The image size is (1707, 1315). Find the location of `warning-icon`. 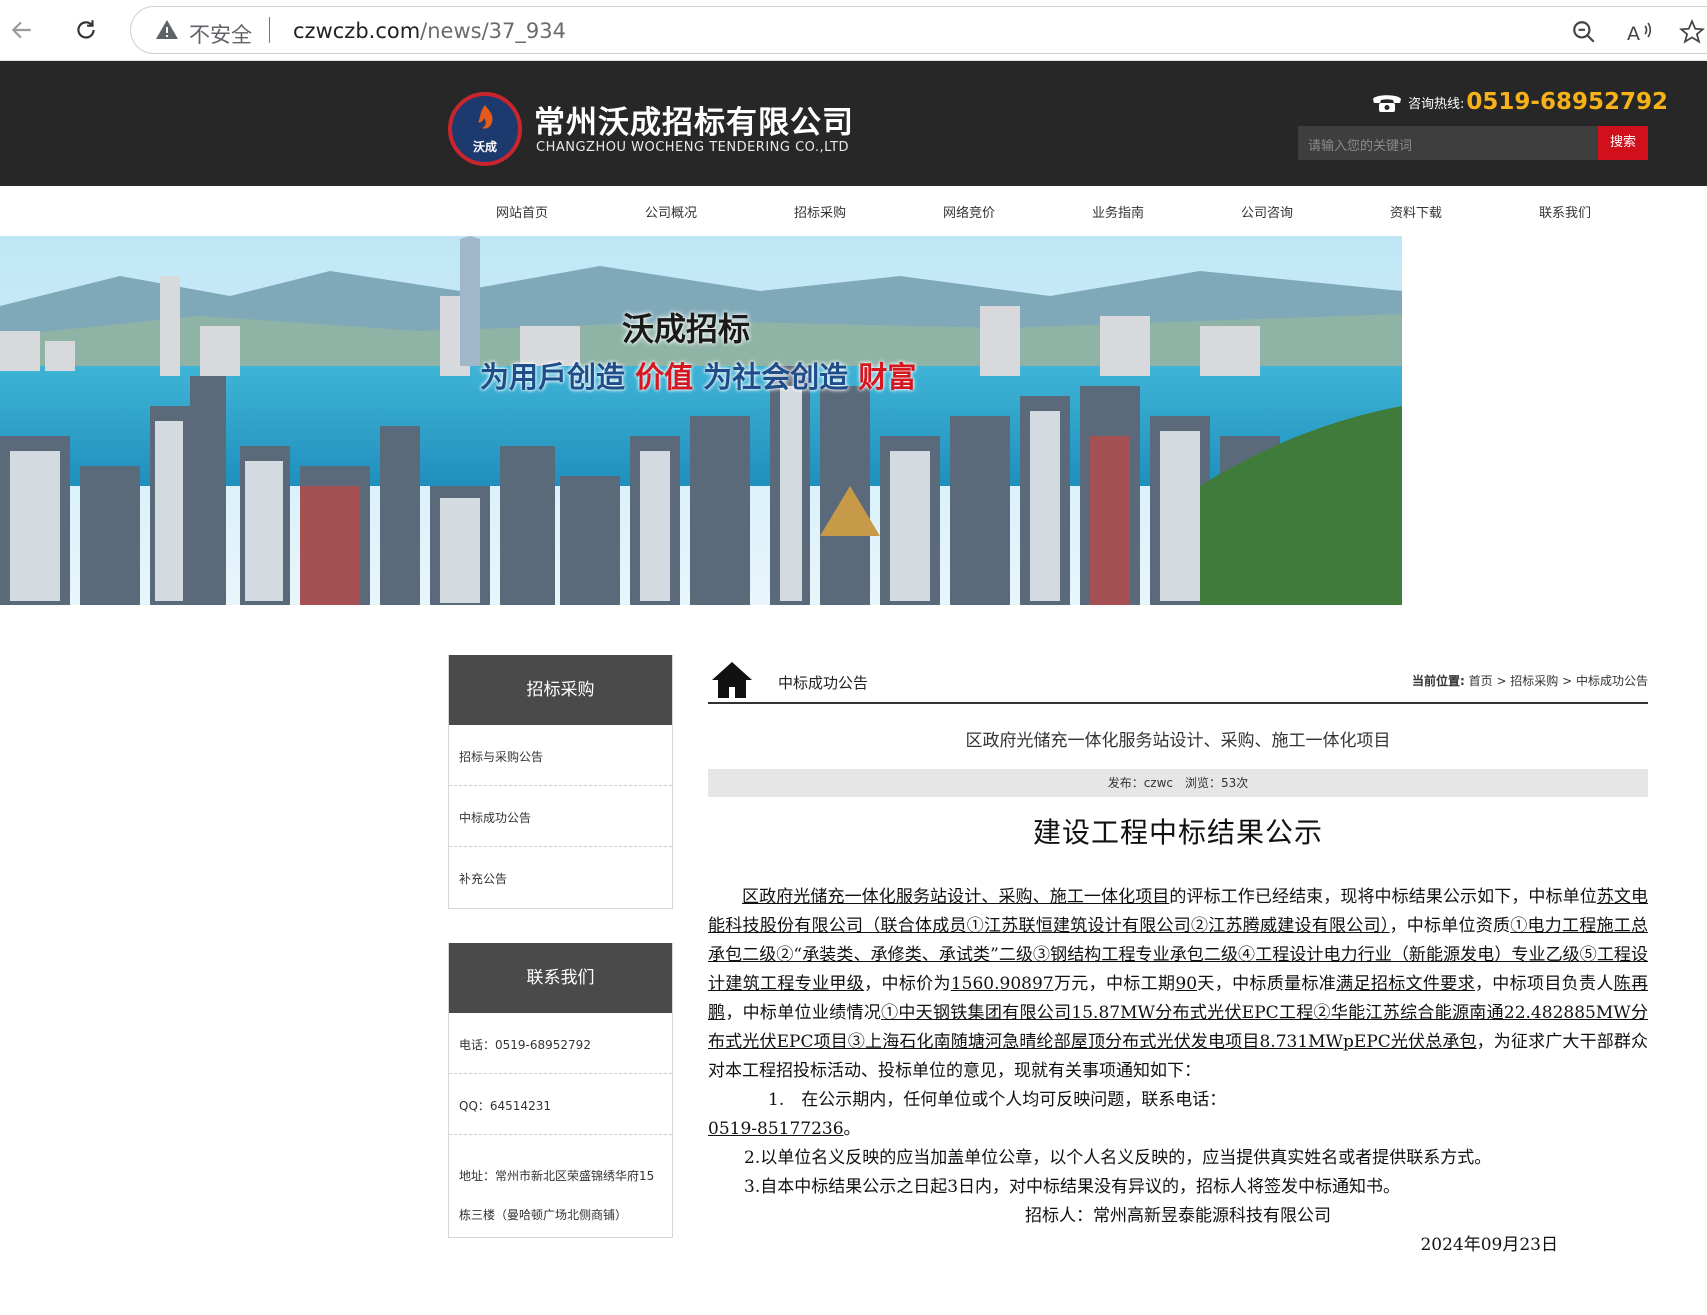

warning-icon is located at coordinates (167, 29).